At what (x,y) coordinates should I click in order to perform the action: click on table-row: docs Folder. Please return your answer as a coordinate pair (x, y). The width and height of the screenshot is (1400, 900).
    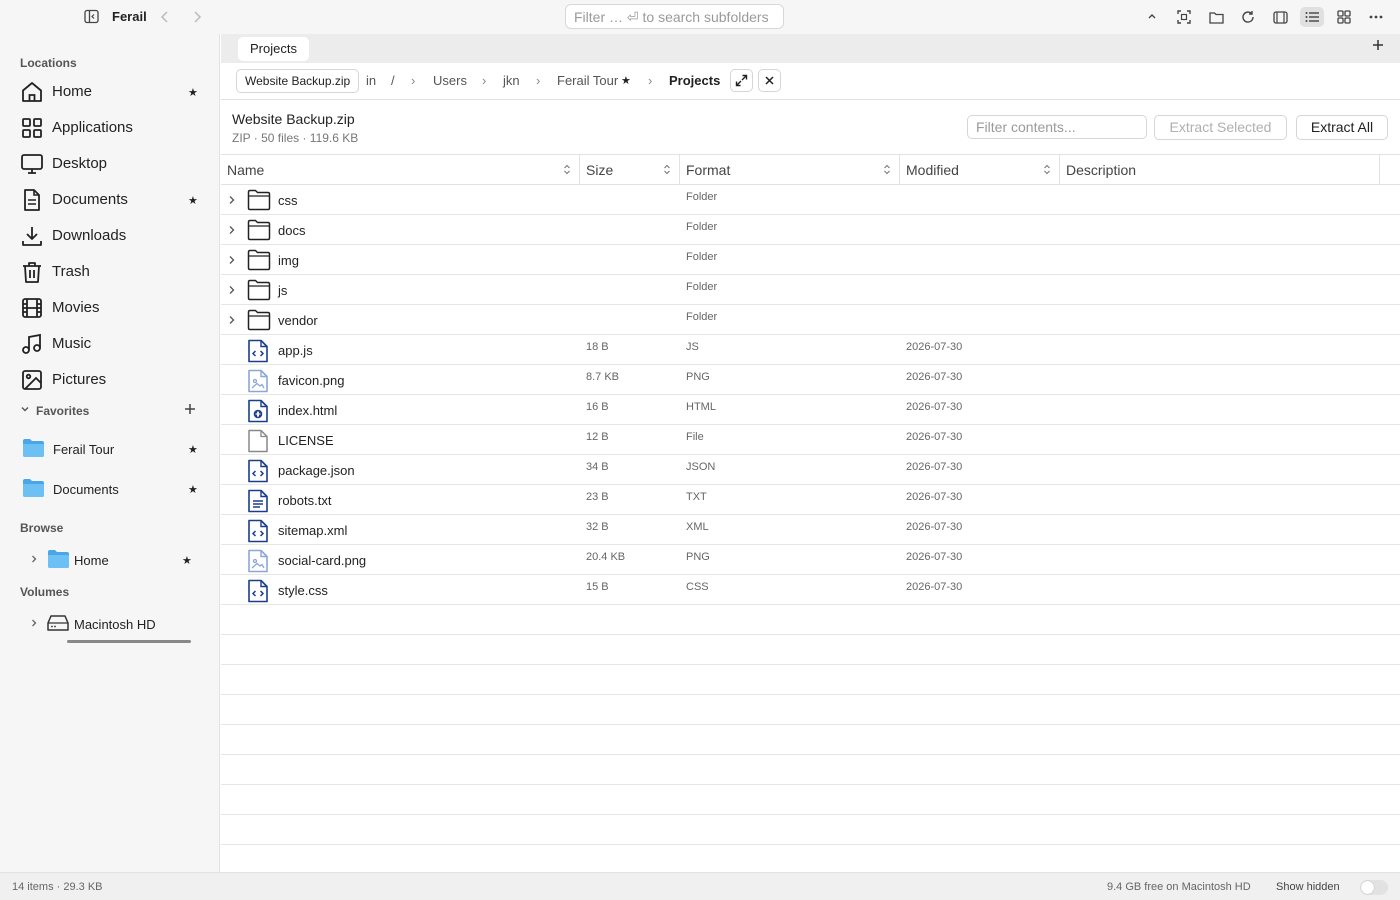
    Looking at the image, I should click on (810, 230).